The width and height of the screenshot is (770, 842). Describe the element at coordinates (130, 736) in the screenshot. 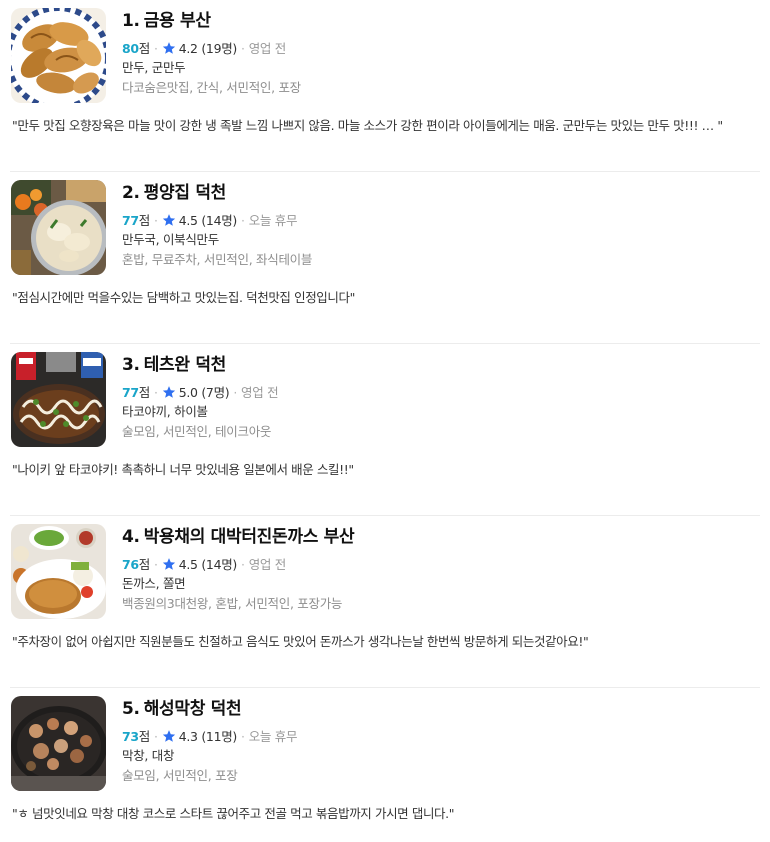

I see `score-value: 73` at that location.